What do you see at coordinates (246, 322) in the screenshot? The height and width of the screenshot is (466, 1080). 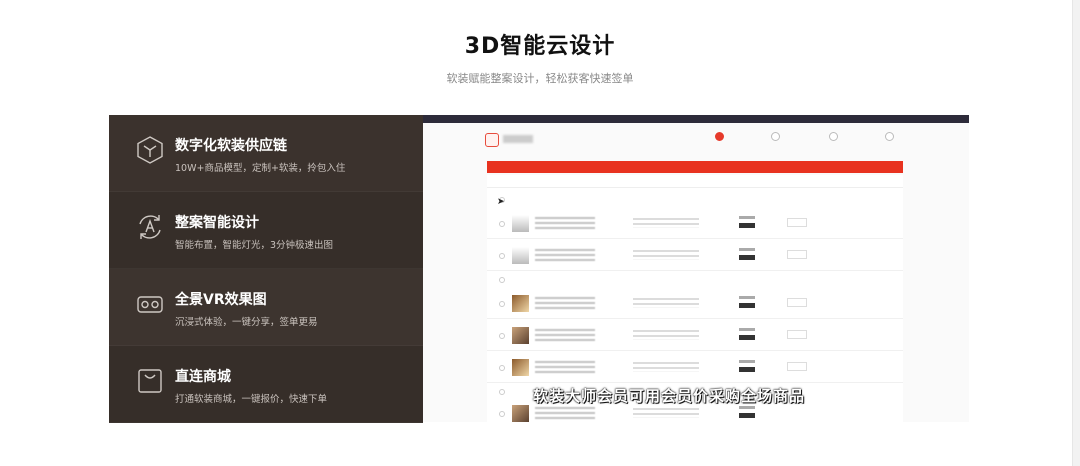 I see `feature-desc: 沉浸式体验，一键分享，签单更易` at bounding box center [246, 322].